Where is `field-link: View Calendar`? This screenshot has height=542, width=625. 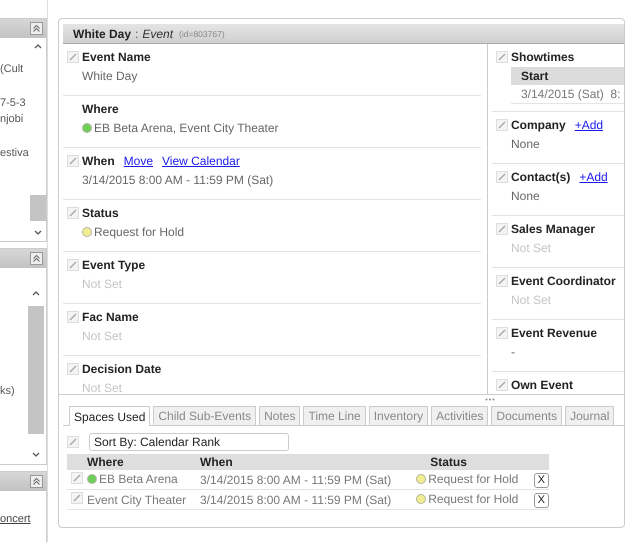 field-link: View Calendar is located at coordinates (201, 161).